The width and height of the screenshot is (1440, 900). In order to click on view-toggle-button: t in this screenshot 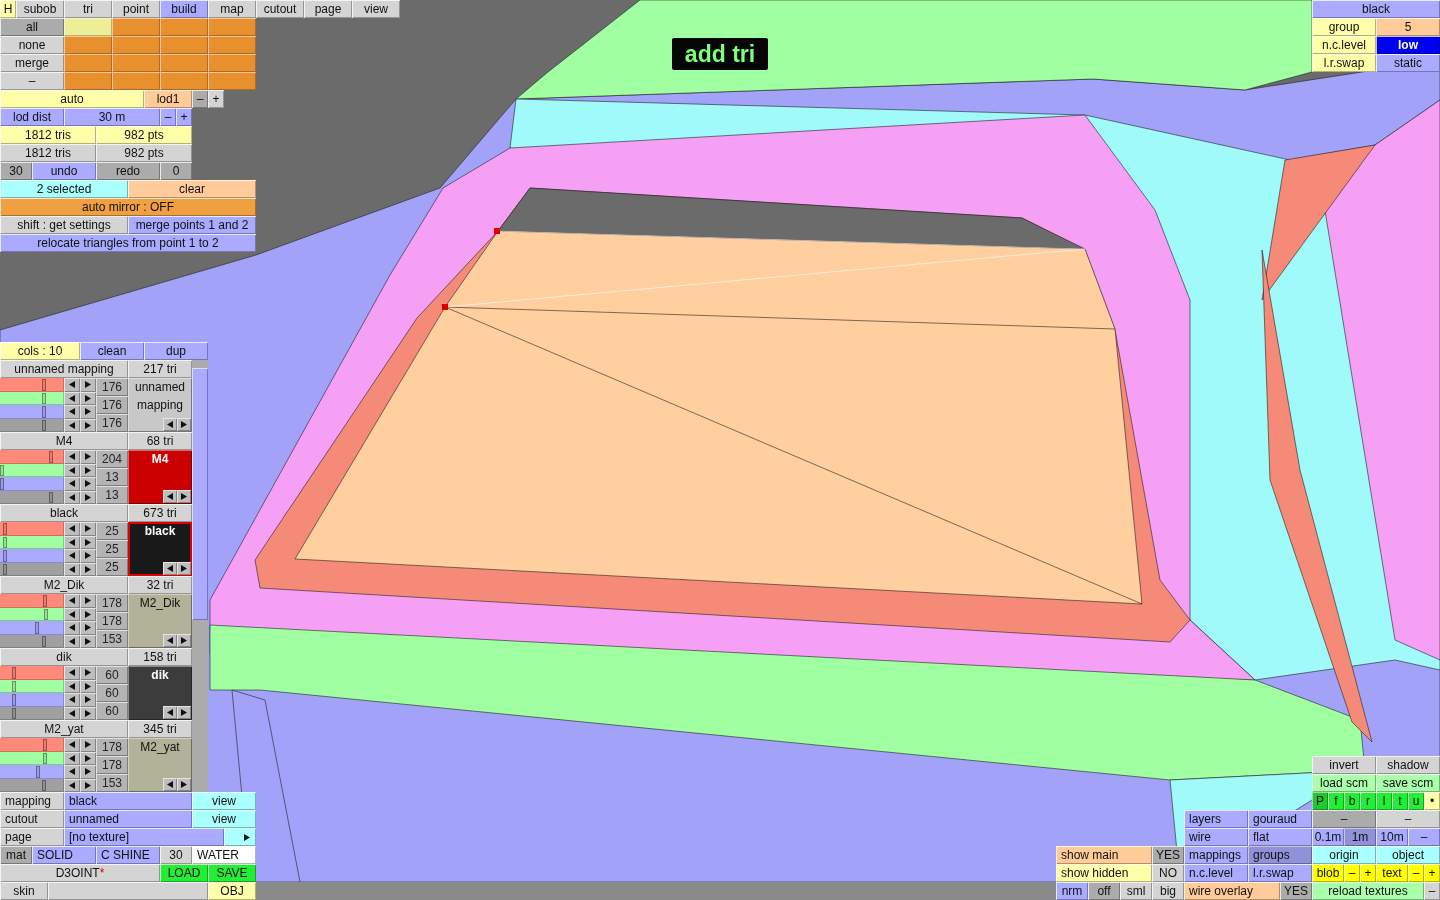, I will do `click(1400, 801)`.